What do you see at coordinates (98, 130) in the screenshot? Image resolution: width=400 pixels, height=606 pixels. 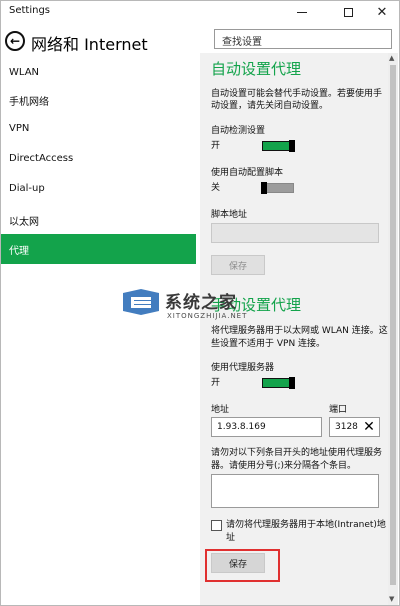 I see `sidebar-item-vpn: VPN` at bounding box center [98, 130].